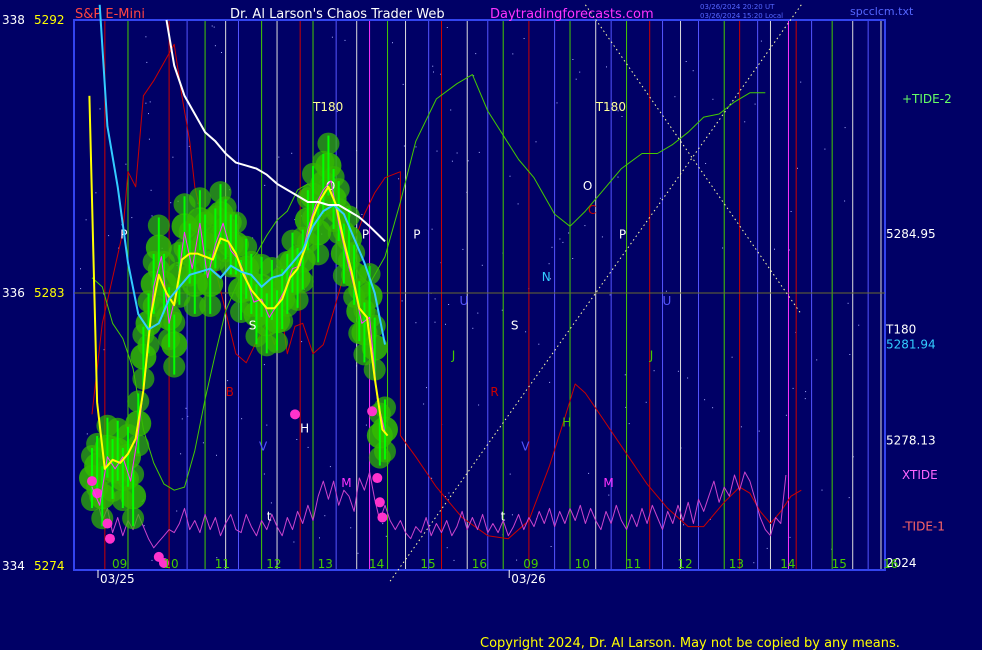  What do you see at coordinates (222, 564) in the screenshot?
I see `x-hour-label: 11` at bounding box center [222, 564].